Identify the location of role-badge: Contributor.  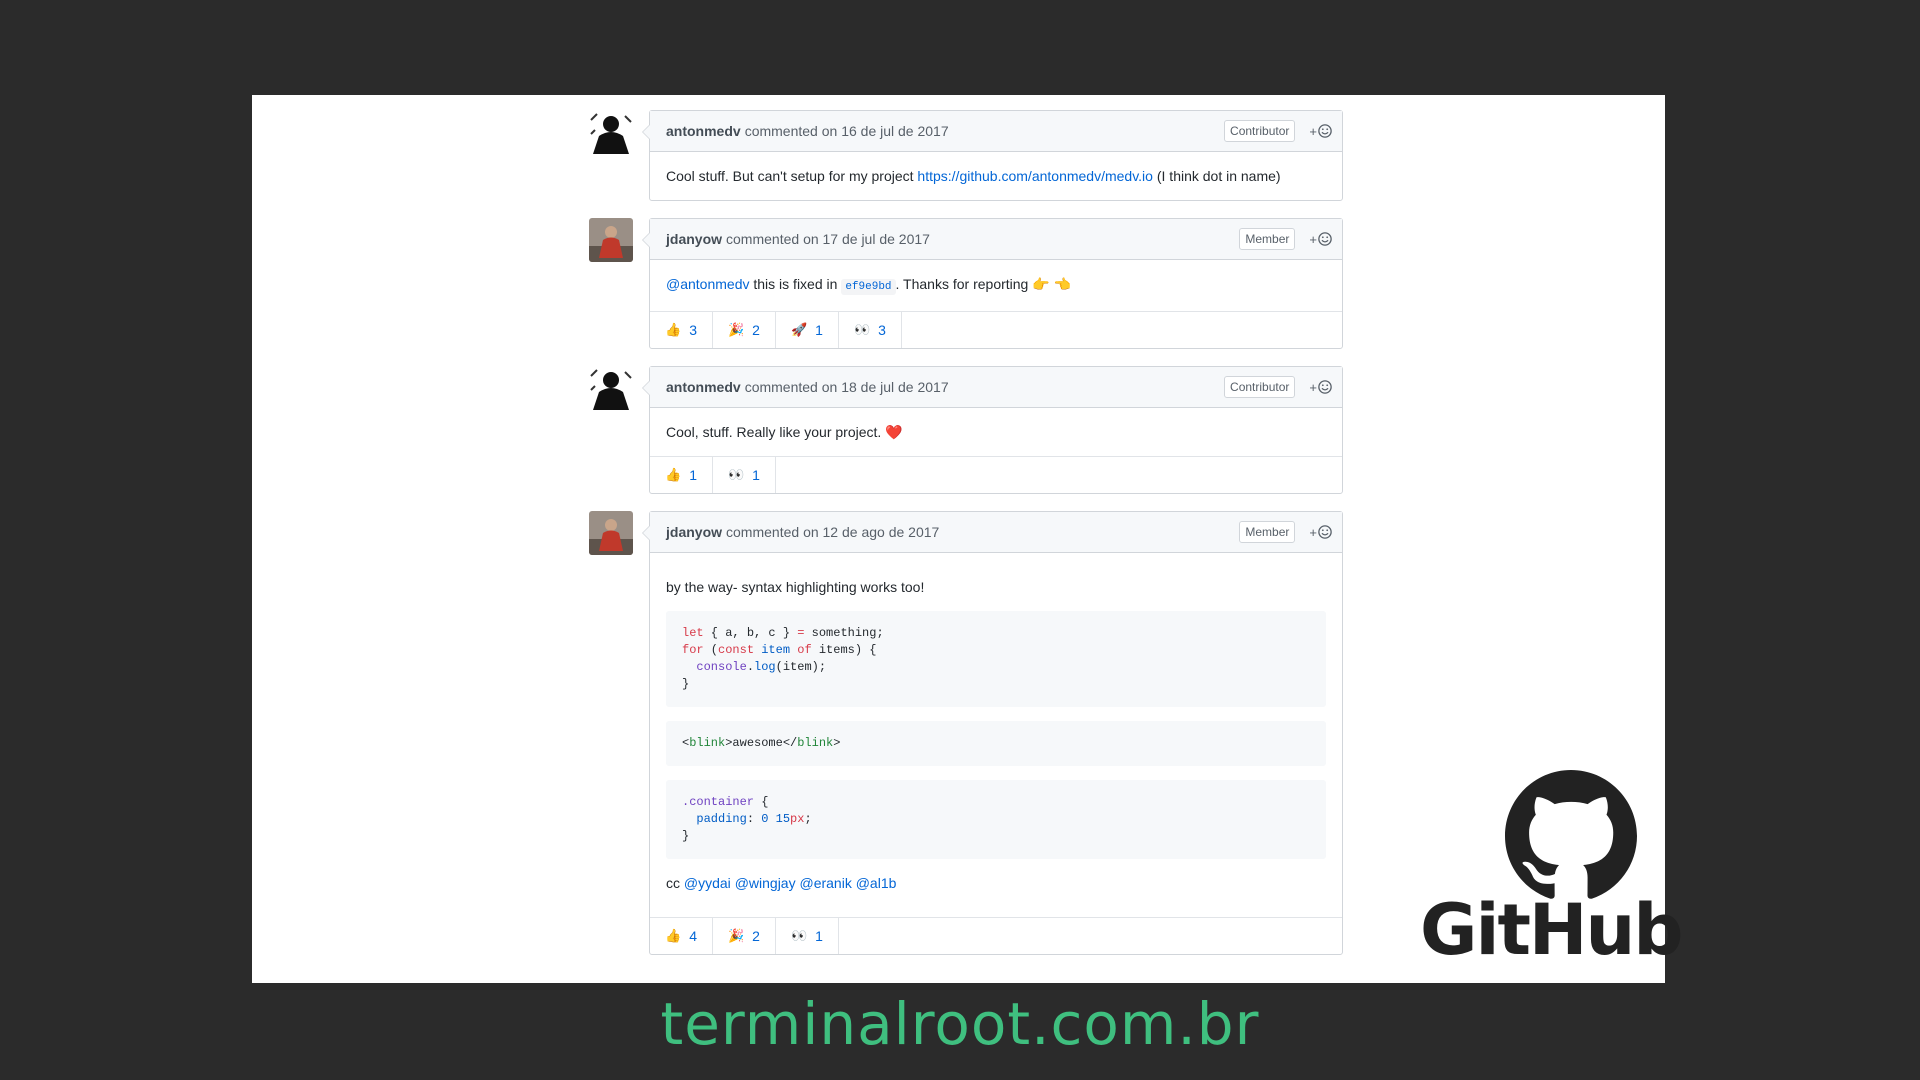
(1260, 387).